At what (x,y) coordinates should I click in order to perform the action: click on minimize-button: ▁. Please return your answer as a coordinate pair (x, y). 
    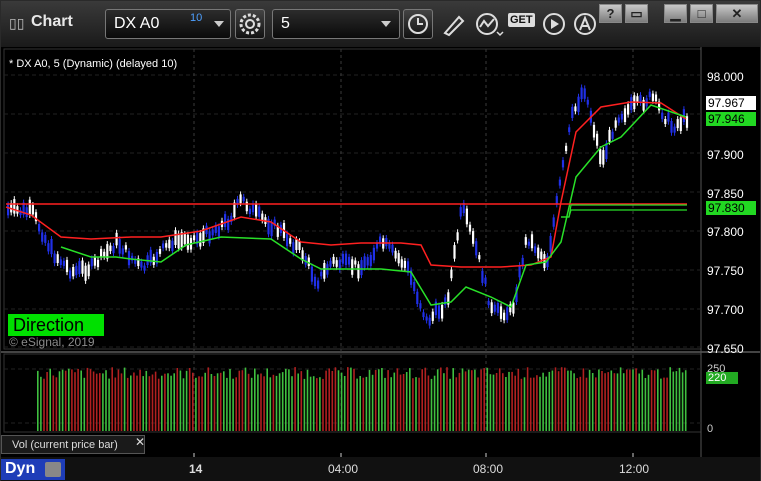
    Looking at the image, I should click on (675, 13).